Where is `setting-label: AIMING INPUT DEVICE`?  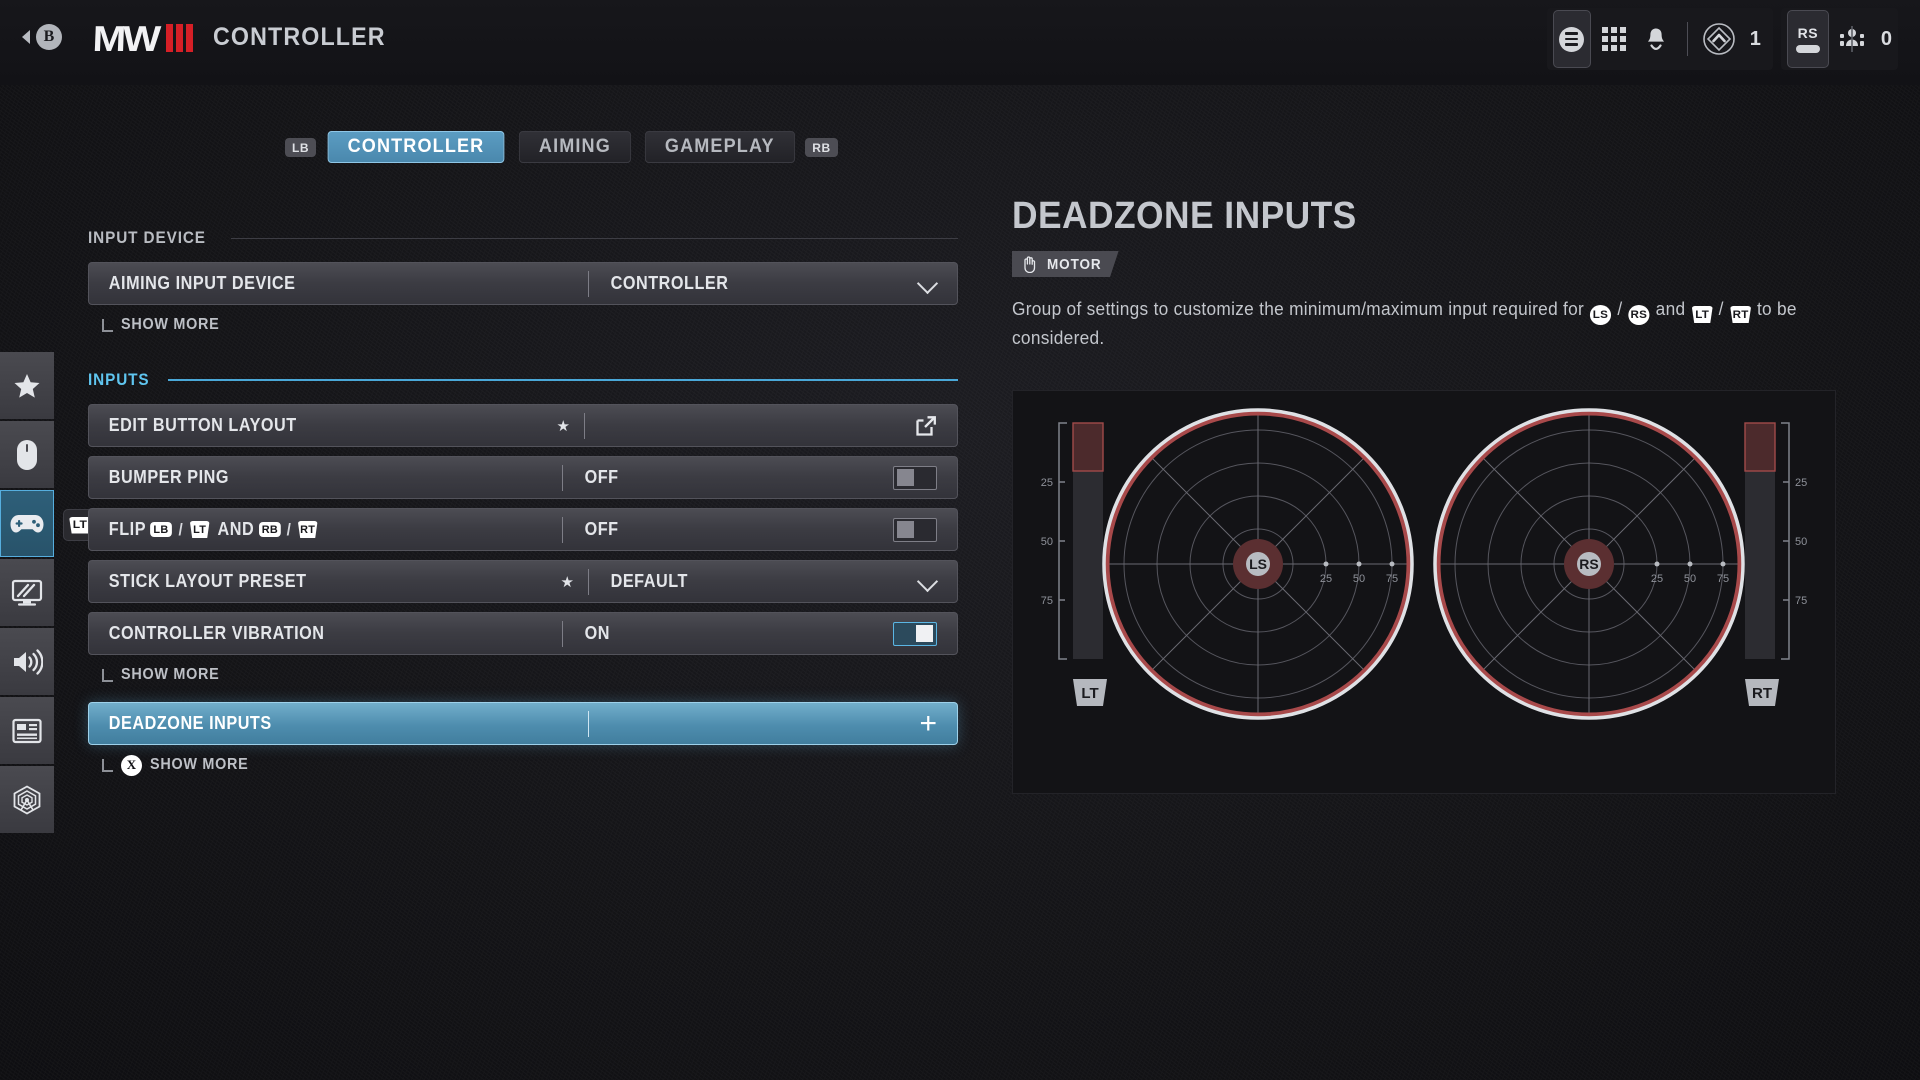 setting-label: AIMING INPUT DEVICE is located at coordinates (202, 283).